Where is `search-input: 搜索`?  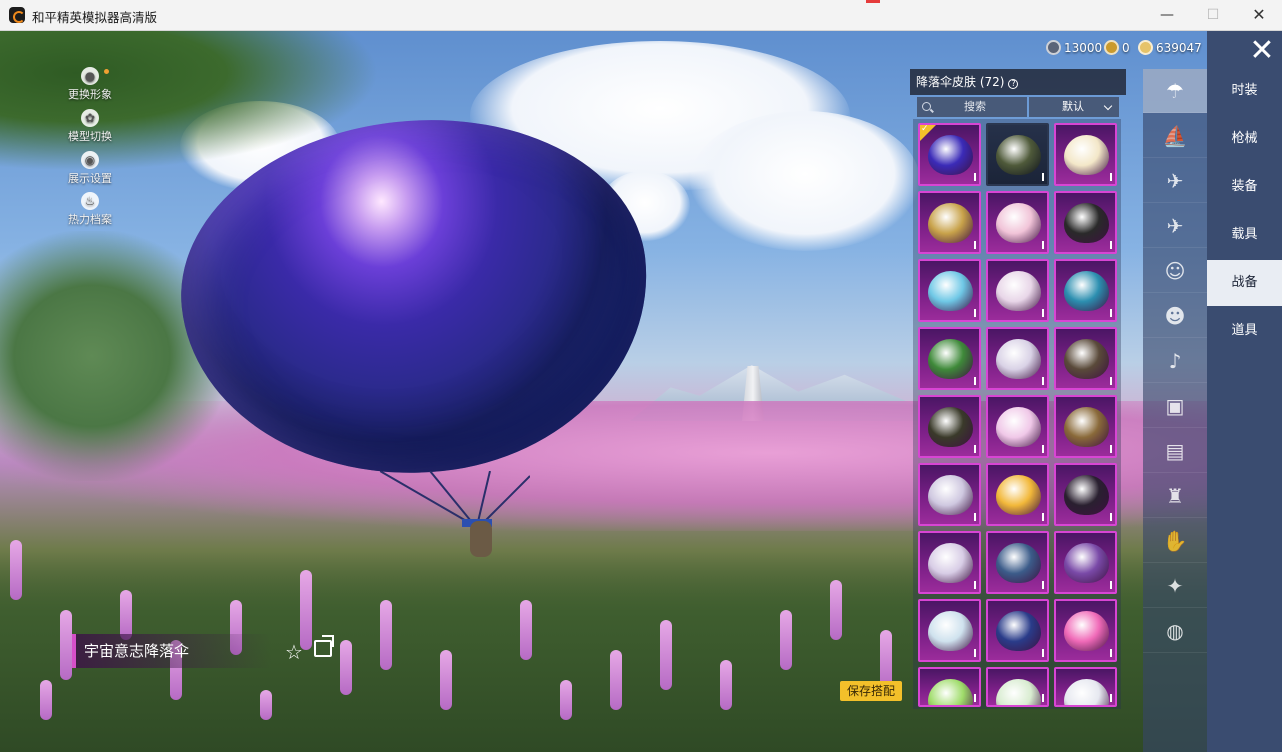
search-input: 搜索 is located at coordinates (972, 107).